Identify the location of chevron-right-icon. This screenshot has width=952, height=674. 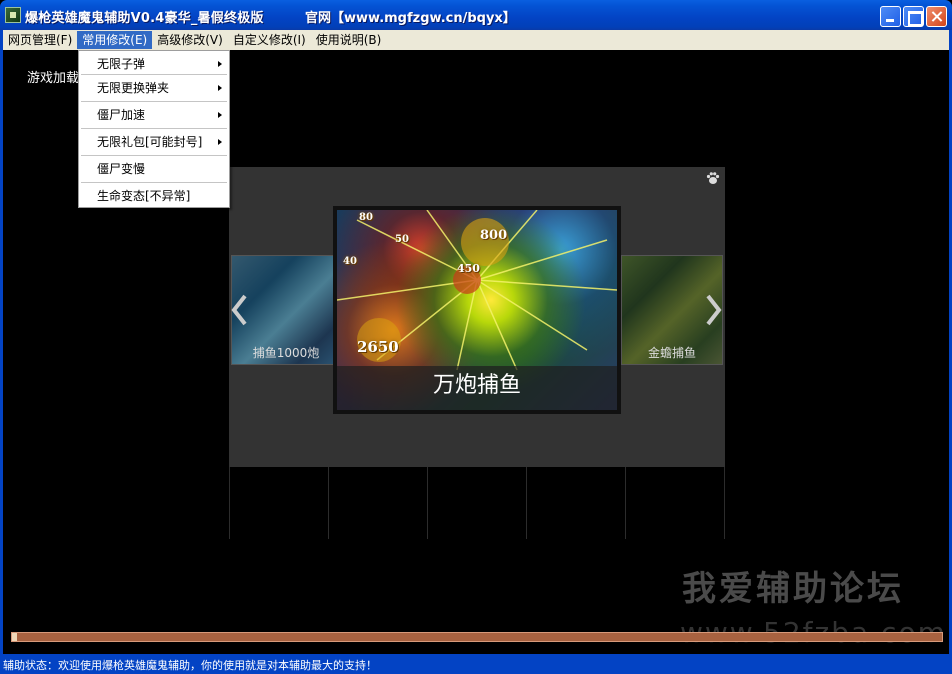
(713, 310).